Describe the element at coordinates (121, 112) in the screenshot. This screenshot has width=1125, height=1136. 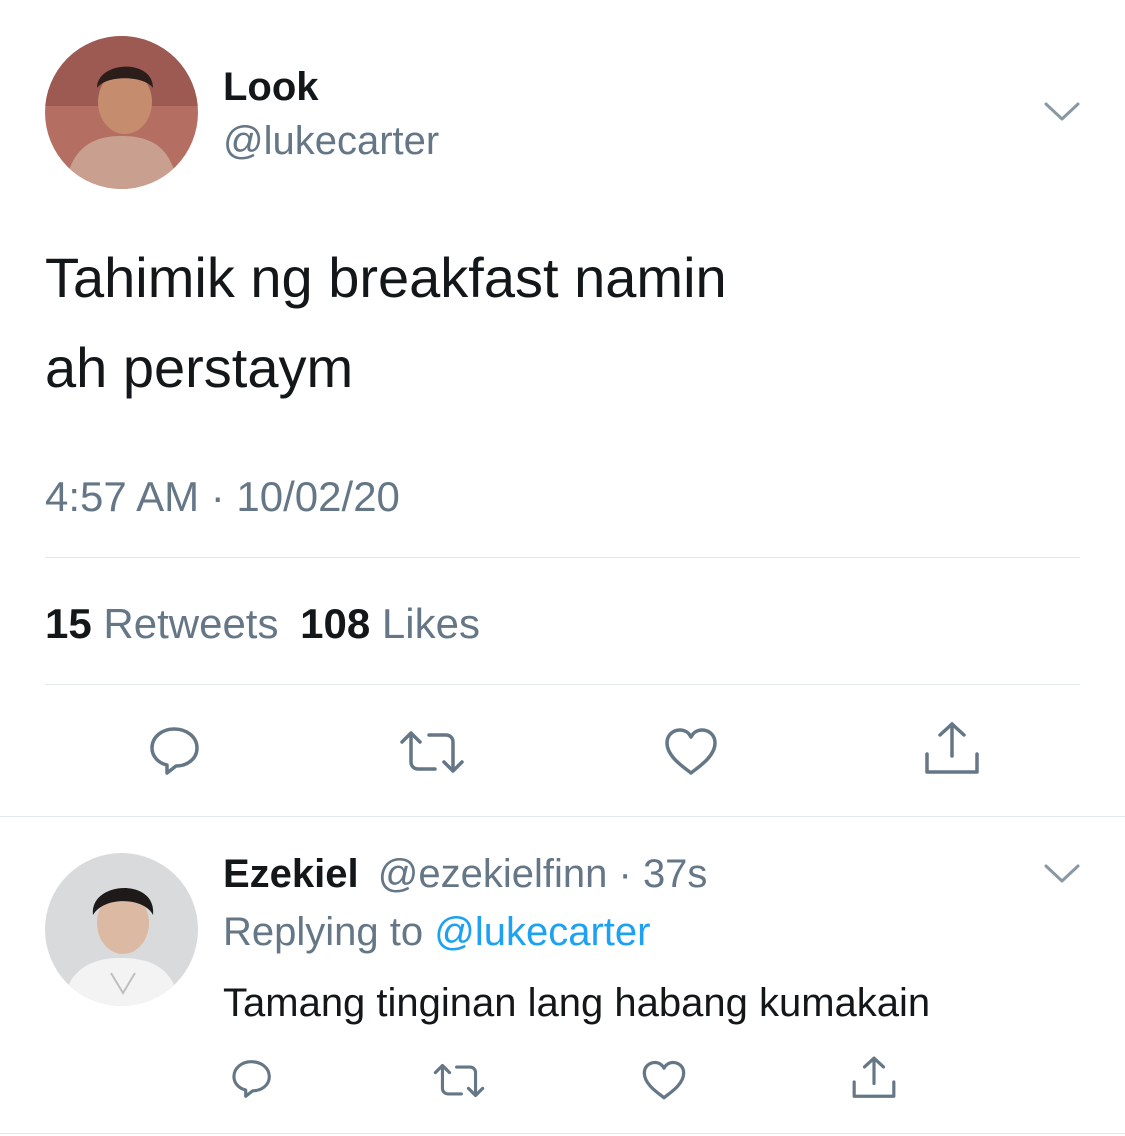
I see `author-avatar` at that location.